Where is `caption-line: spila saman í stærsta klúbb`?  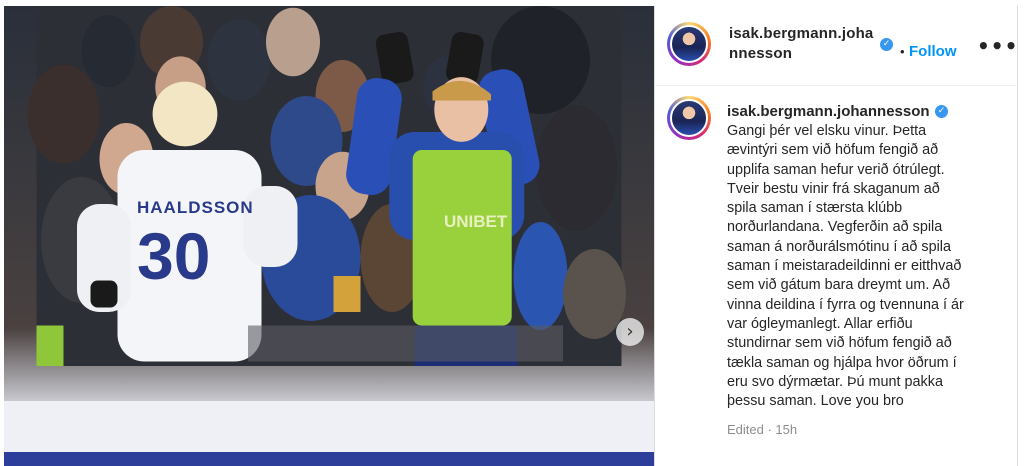
caption-line: spila saman í stærsta klúbb is located at coordinates (815, 208).